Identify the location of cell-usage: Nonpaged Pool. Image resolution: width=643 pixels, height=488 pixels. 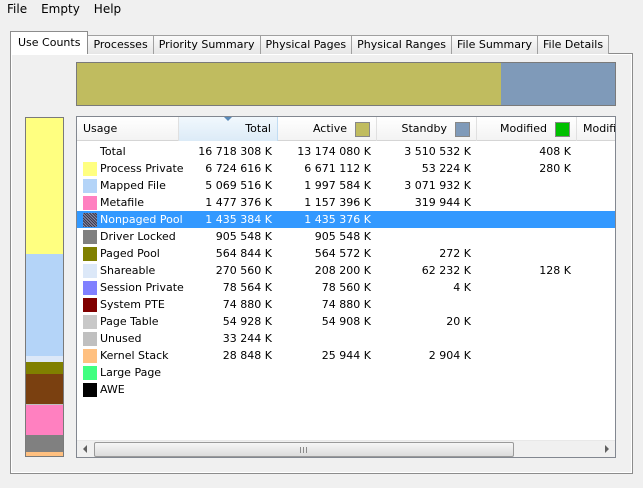
(130, 219).